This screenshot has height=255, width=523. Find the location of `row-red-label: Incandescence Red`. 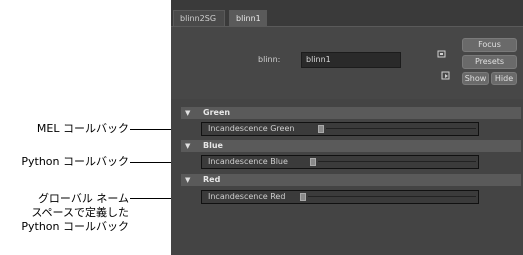

row-red-label: Incandescence Red is located at coordinates (247, 196).